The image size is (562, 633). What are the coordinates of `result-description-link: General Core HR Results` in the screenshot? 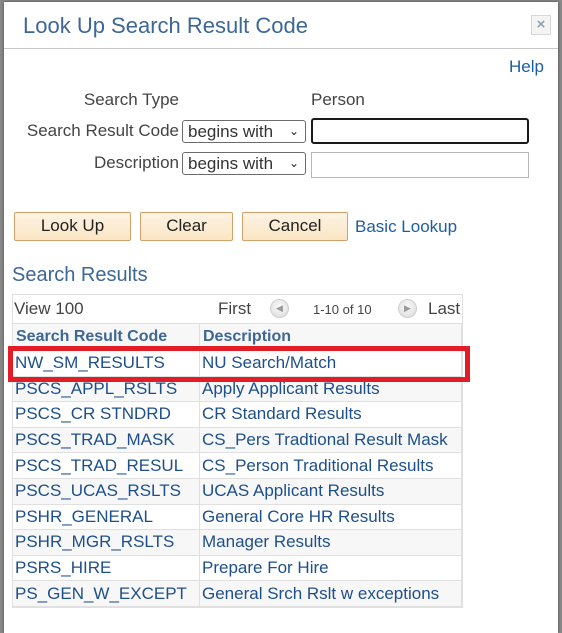 It's located at (330, 517).